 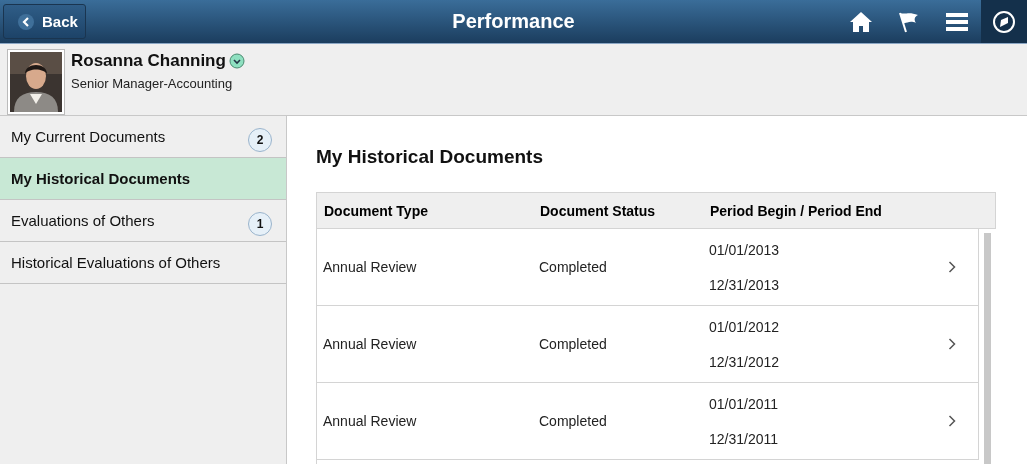 What do you see at coordinates (152, 83) in the screenshot?
I see `job-title: Senior Manager-Accounting` at bounding box center [152, 83].